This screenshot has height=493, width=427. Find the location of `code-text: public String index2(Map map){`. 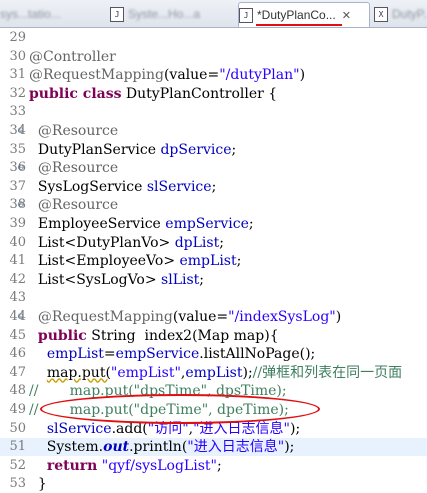

code-text: public String index2(Map map){ is located at coordinates (154, 336).